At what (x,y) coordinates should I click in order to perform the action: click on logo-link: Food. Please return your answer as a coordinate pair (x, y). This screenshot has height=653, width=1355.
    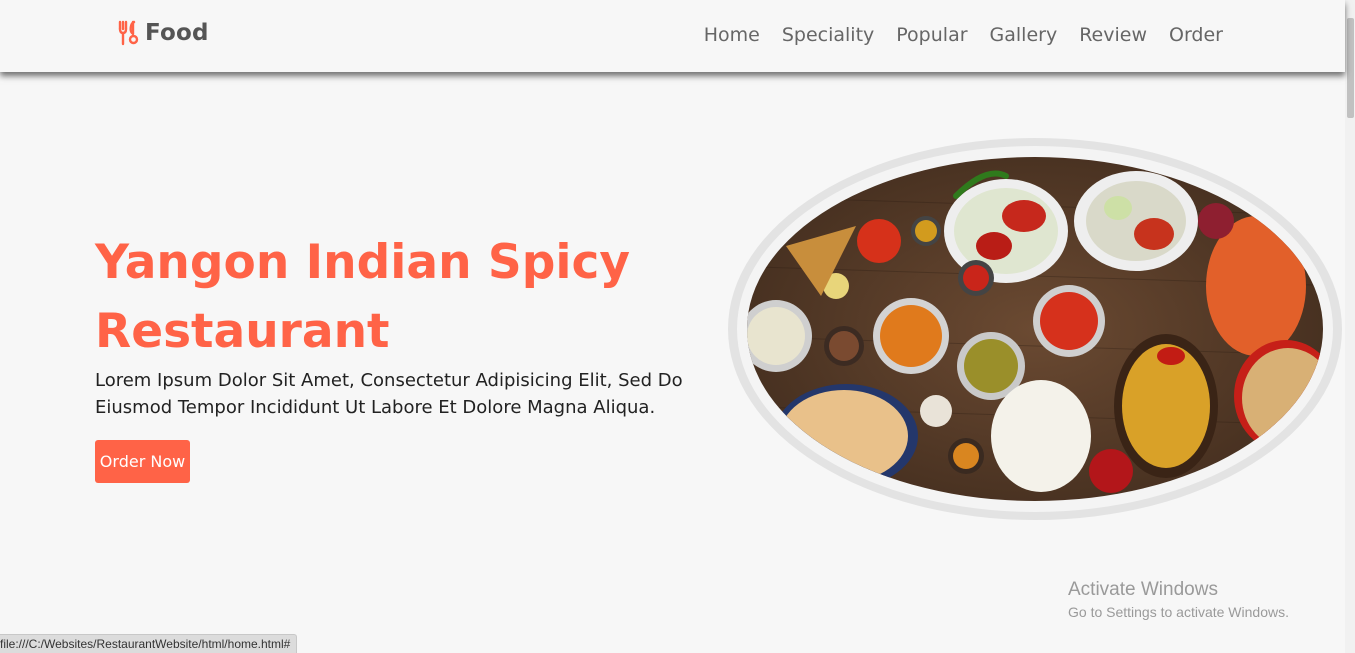
    Looking at the image, I should click on (163, 33).